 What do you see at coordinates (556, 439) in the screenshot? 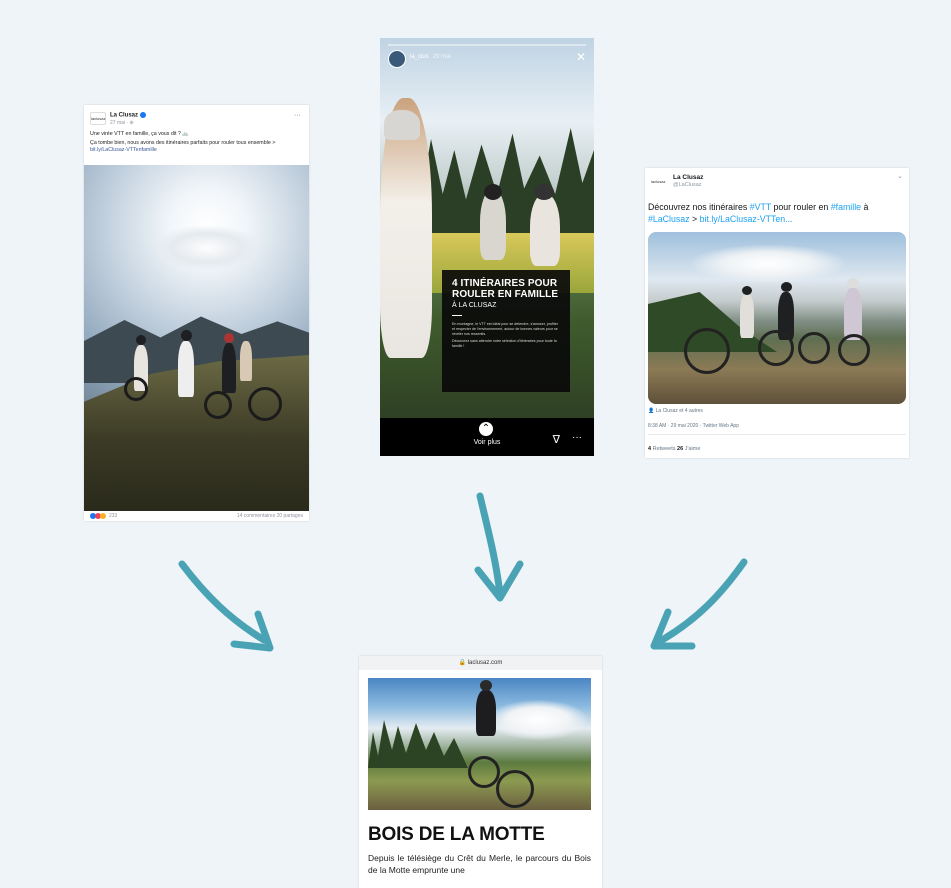
I see `send-icon: ∇` at bounding box center [556, 439].